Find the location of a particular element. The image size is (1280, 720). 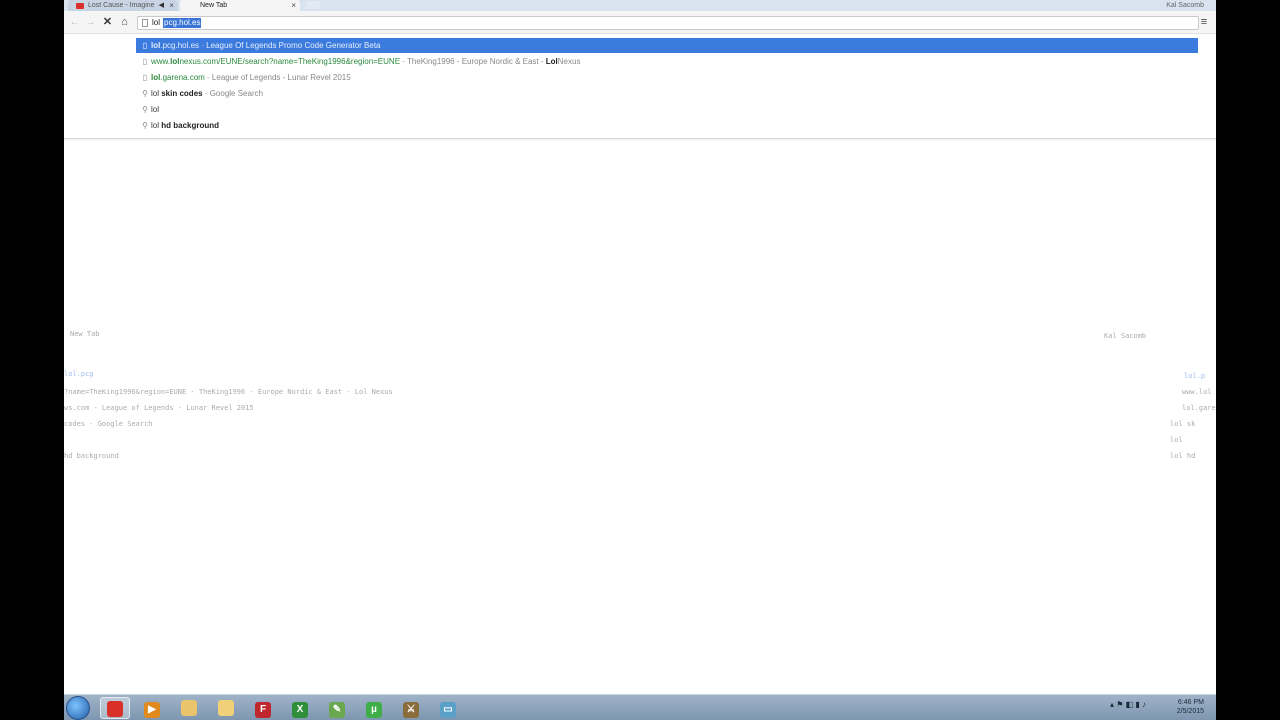

taskbar-app-window-button: ▭ is located at coordinates (448, 708).